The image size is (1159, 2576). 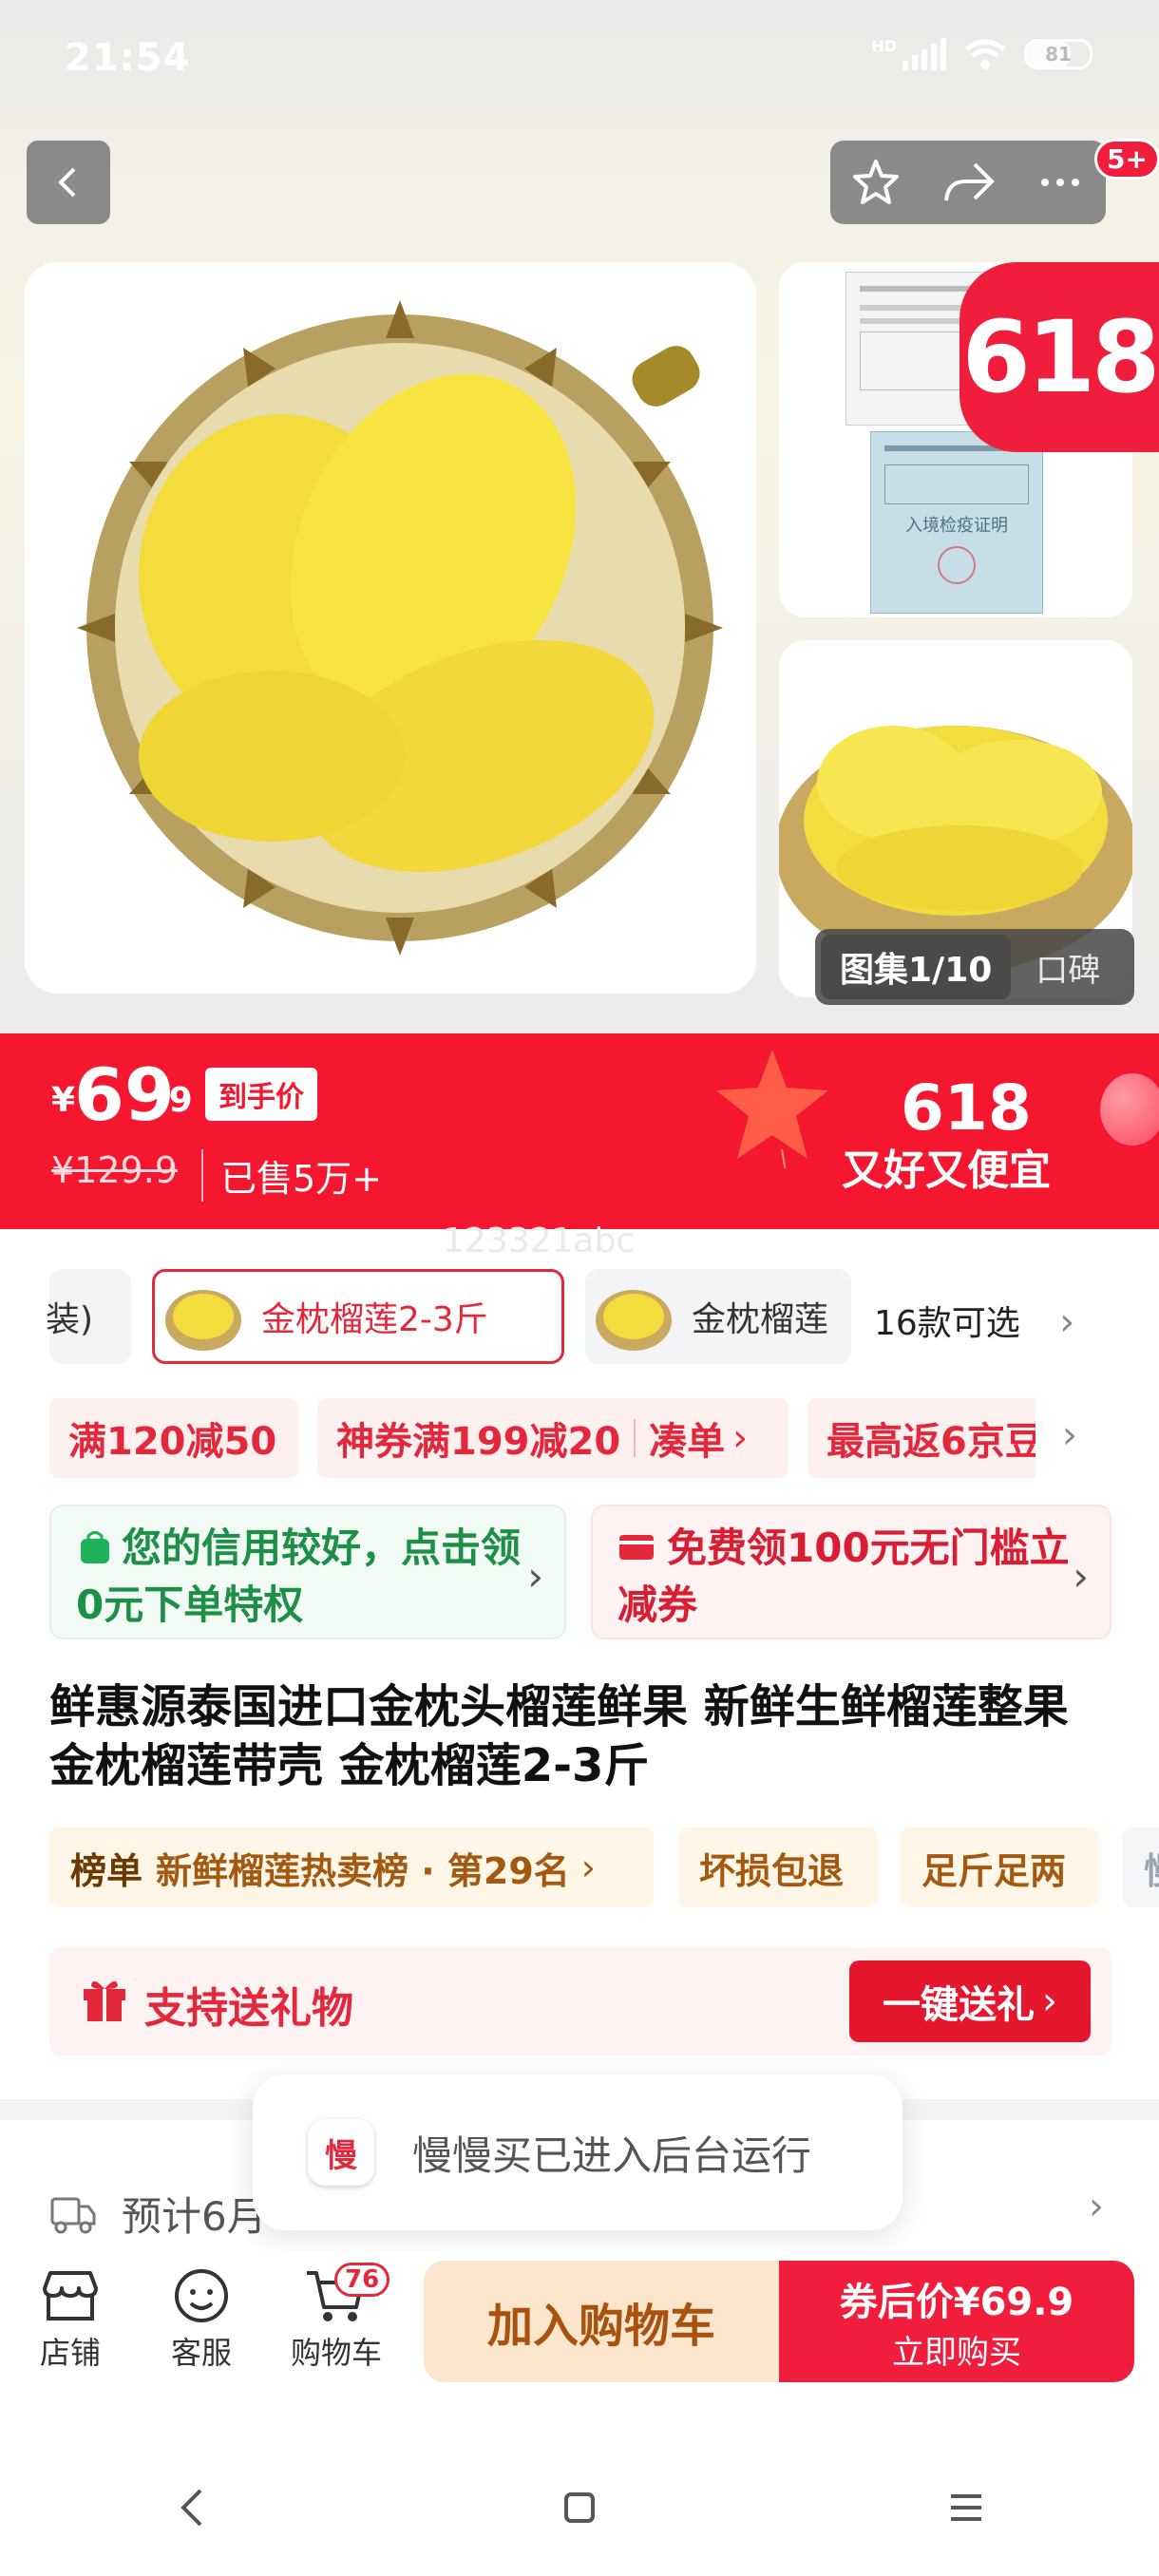 What do you see at coordinates (1060, 182) in the screenshot?
I see `more-icon` at bounding box center [1060, 182].